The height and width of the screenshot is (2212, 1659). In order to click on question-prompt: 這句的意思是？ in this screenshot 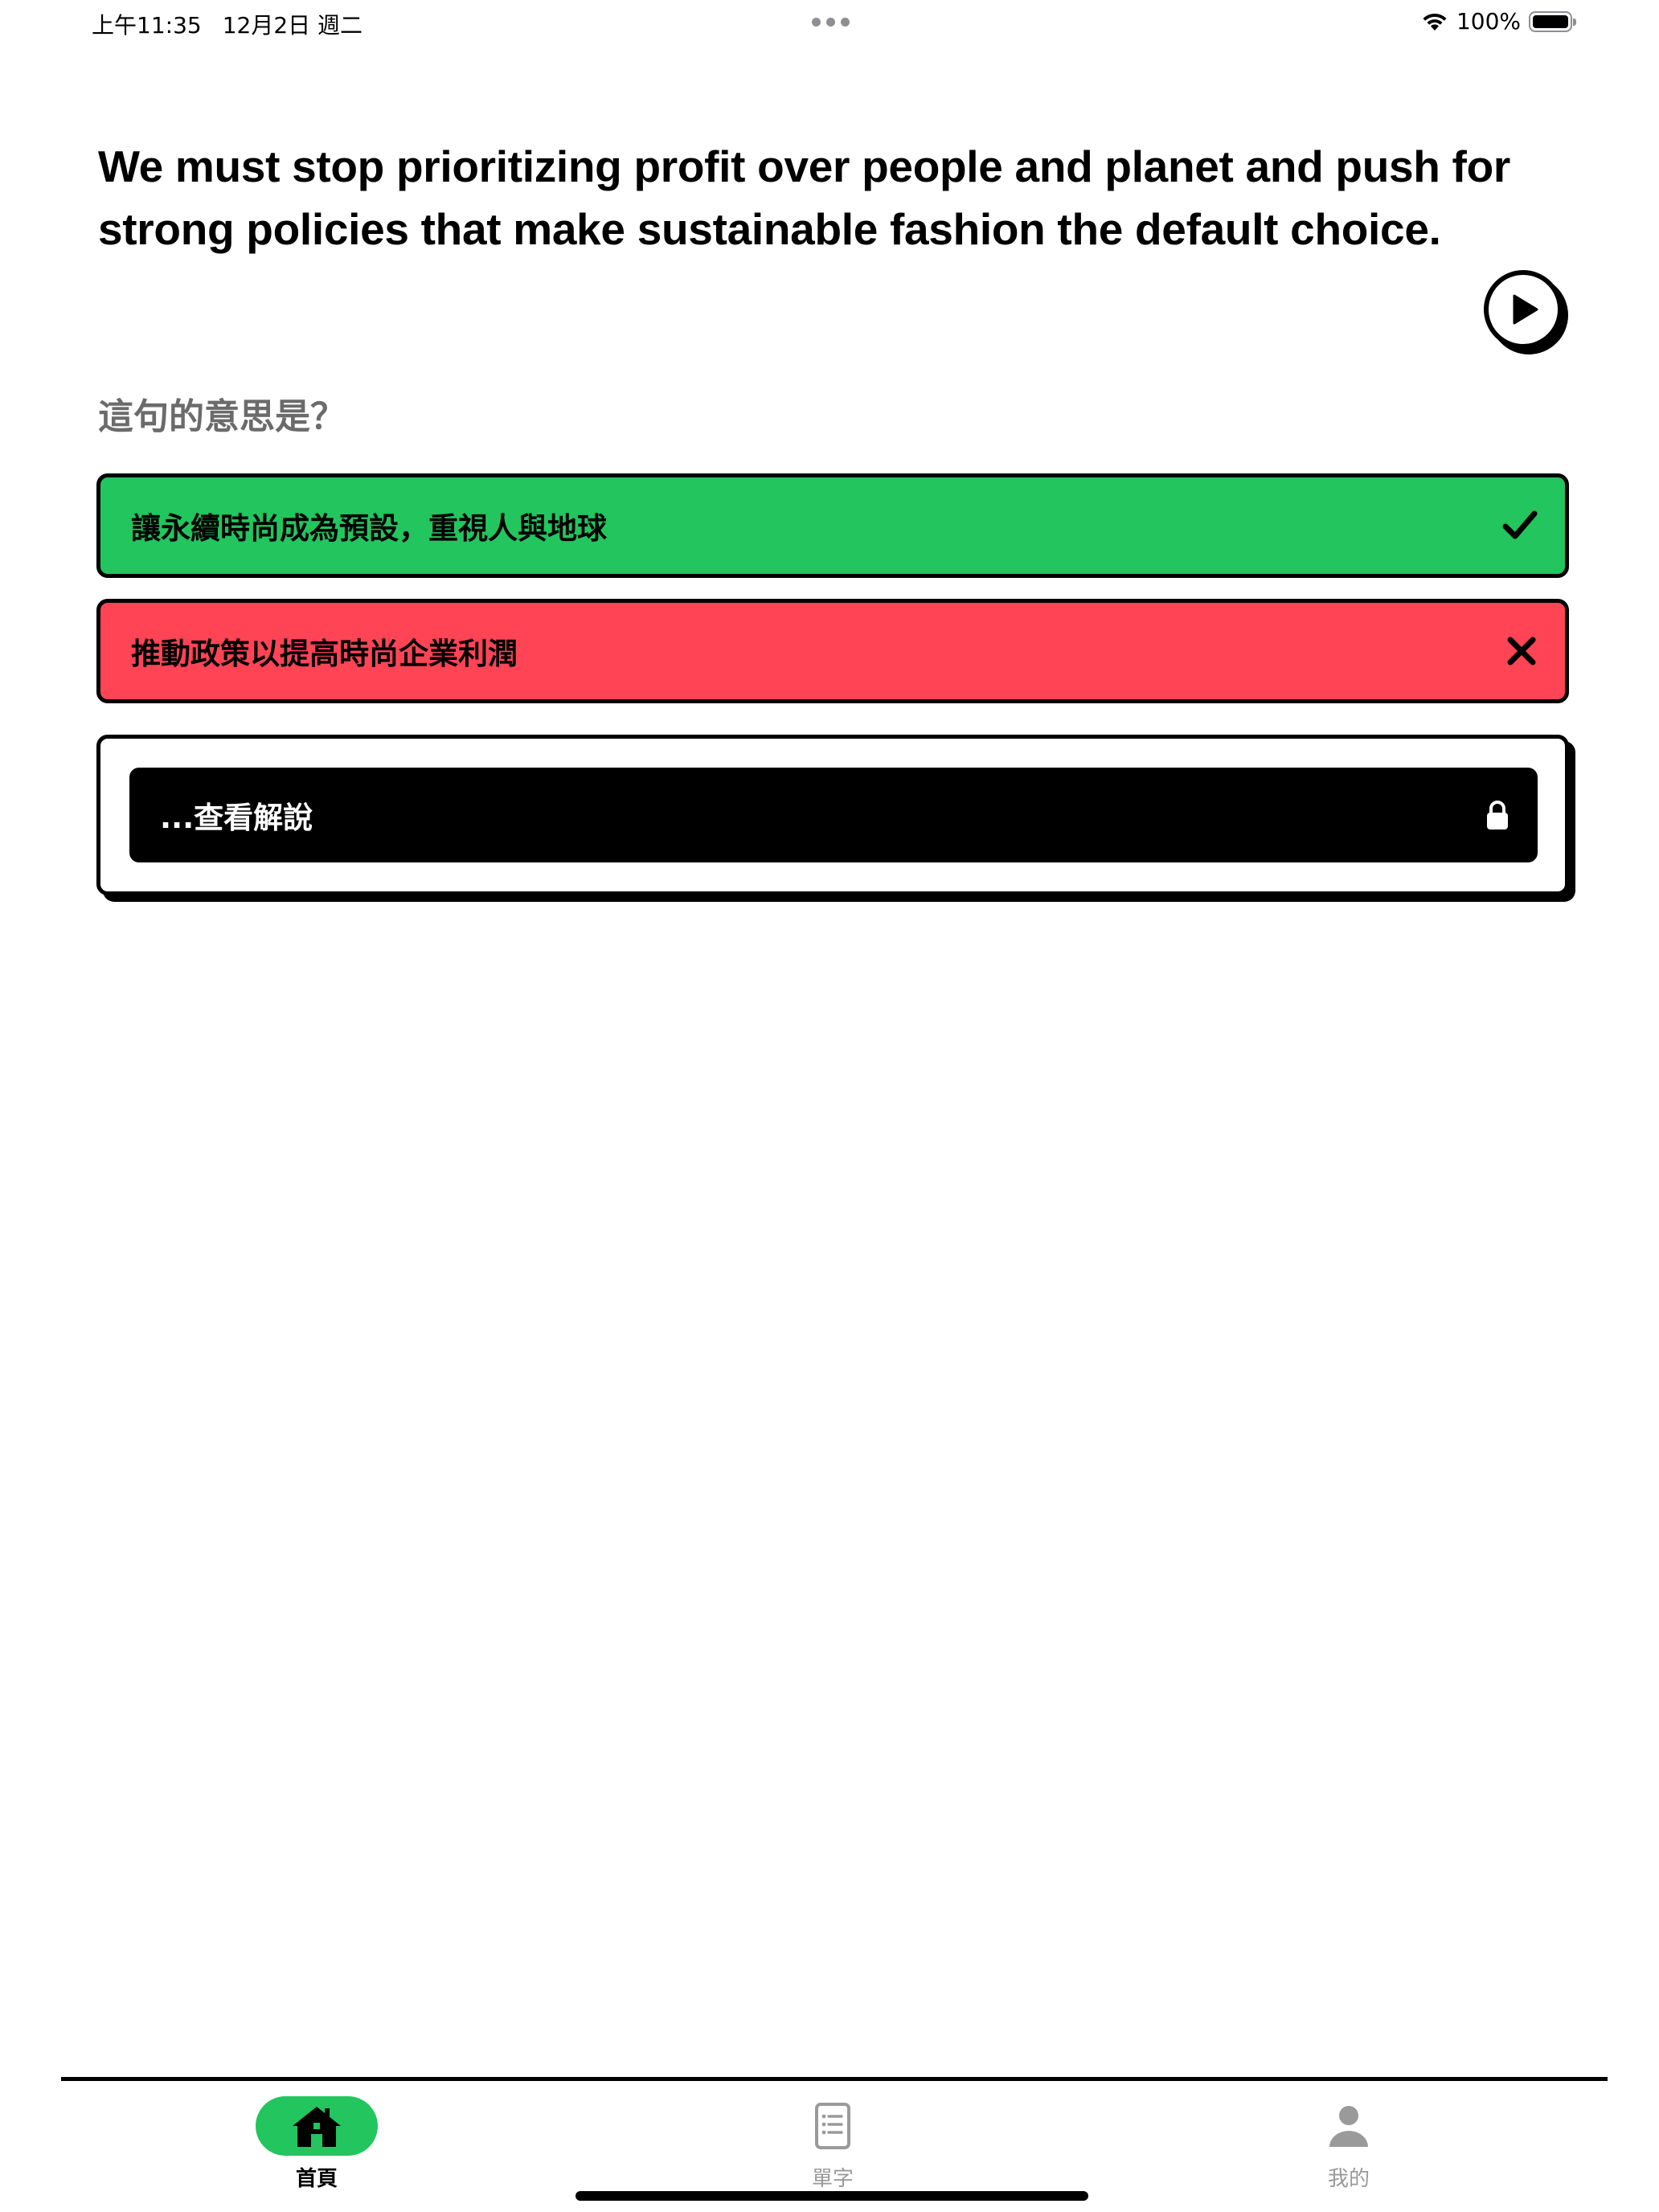, I will do `click(222, 416)`.